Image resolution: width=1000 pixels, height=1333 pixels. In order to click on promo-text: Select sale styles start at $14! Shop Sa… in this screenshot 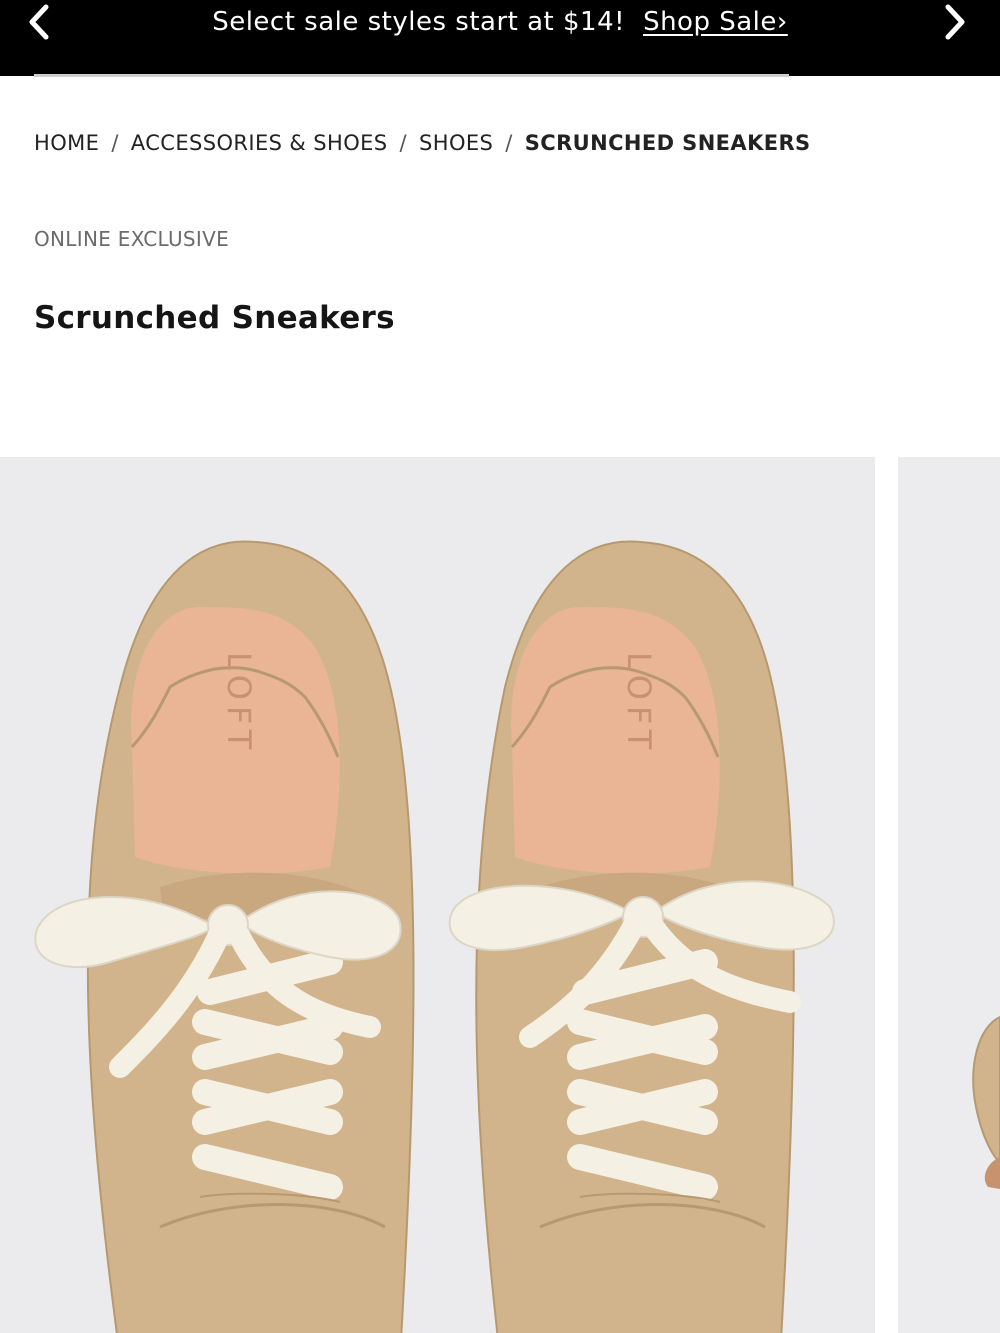, I will do `click(500, 22)`.